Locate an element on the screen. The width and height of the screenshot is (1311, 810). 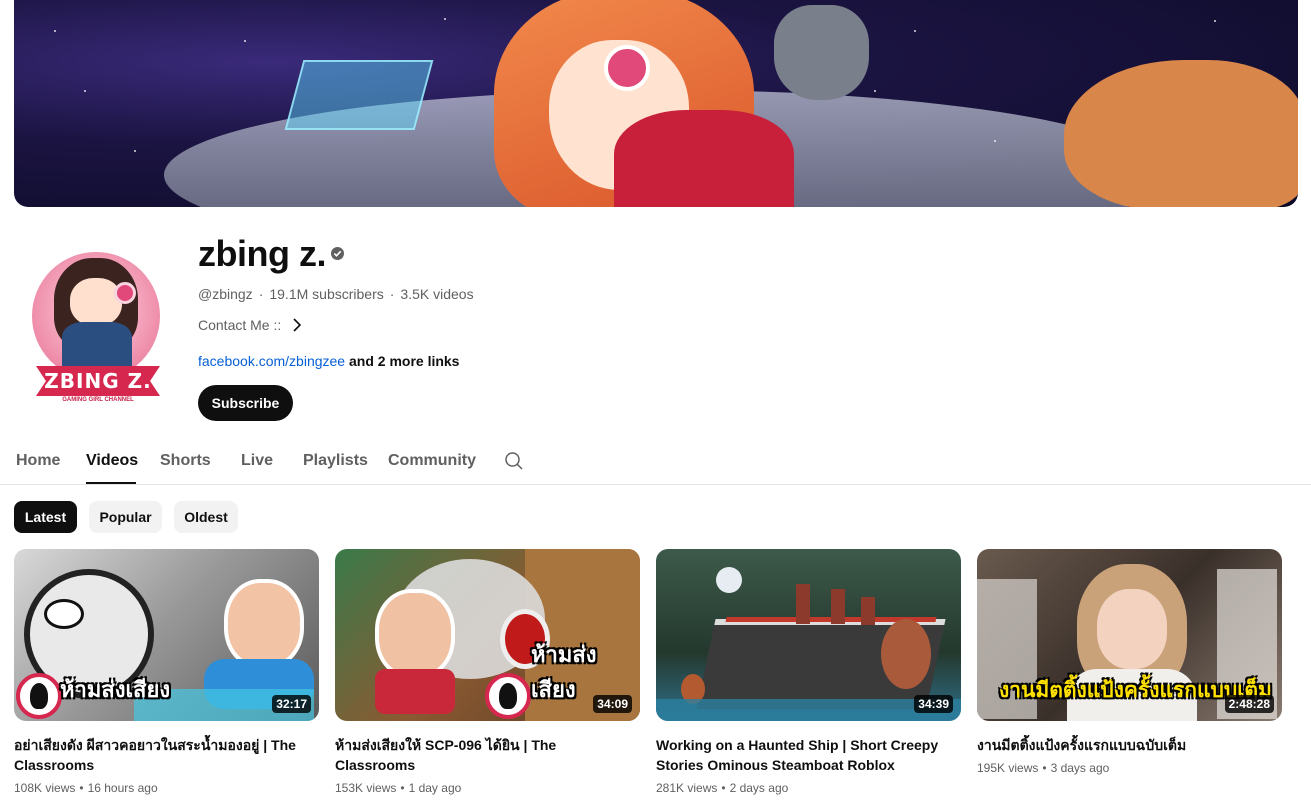
upload-age: 16 hours ago is located at coordinates (122, 788).